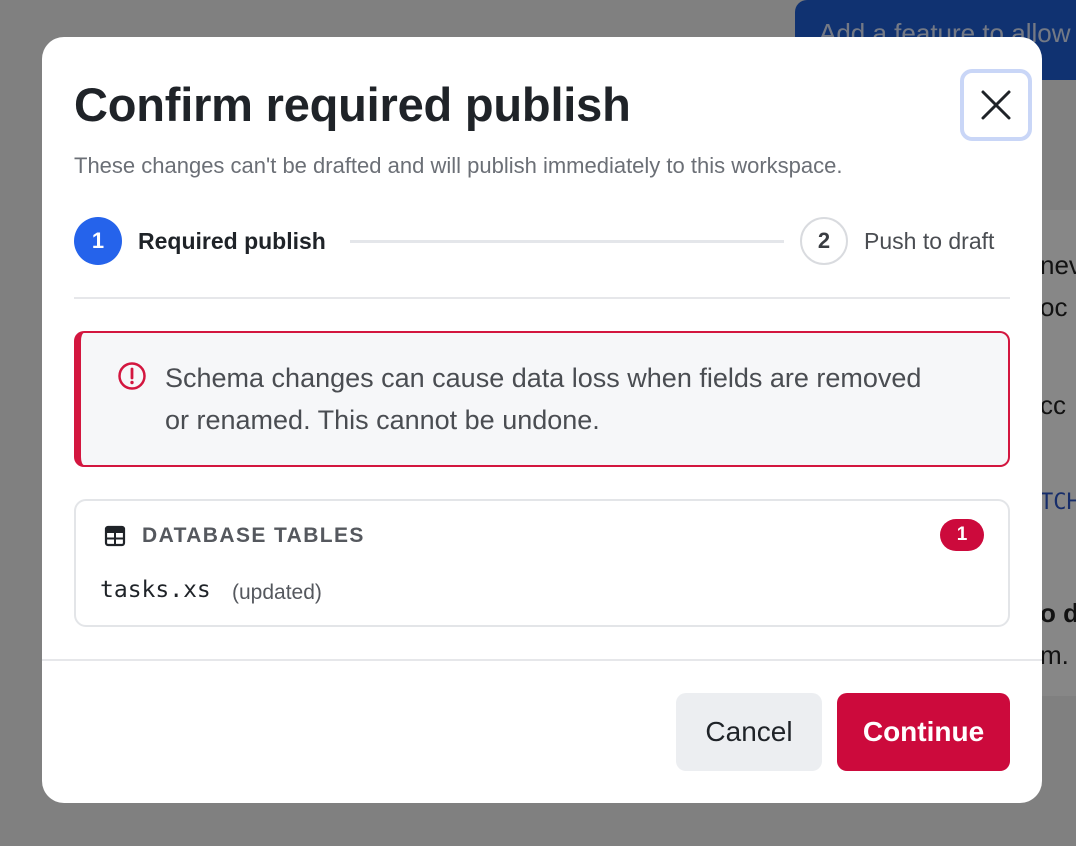 This screenshot has width=1076, height=846. Describe the element at coordinates (253, 535) in the screenshot. I see `database-tables-heading: DATABASE TABLES` at that location.